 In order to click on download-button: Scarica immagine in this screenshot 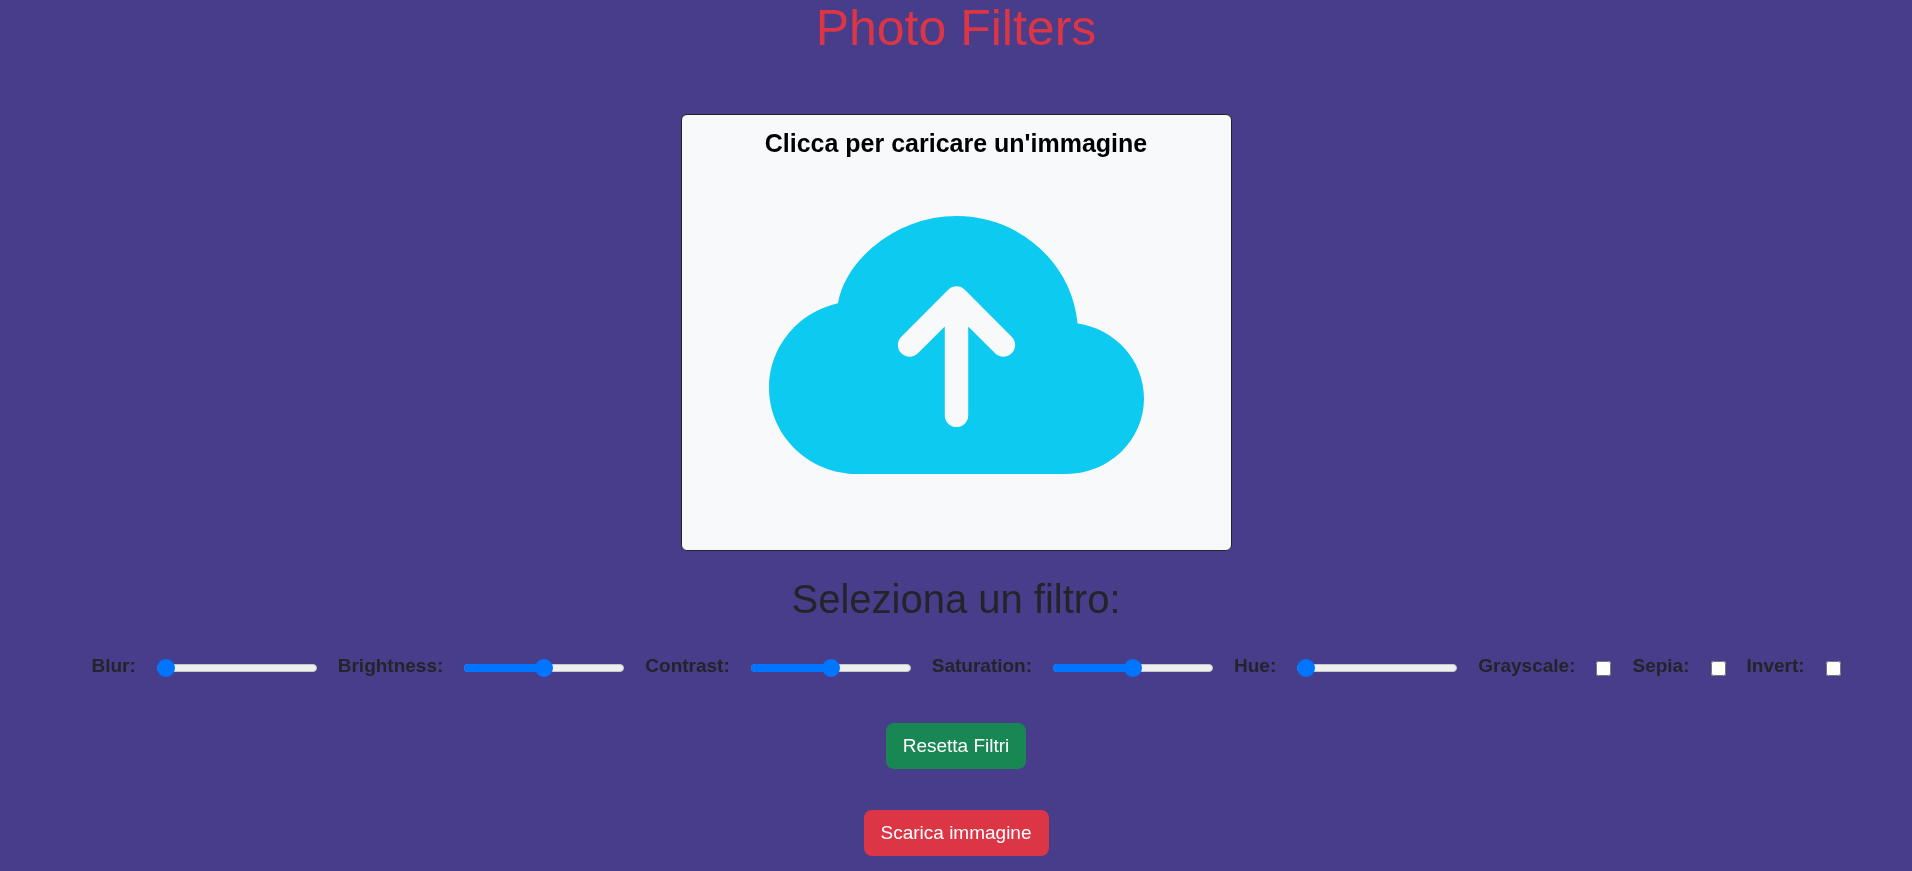, I will do `click(956, 833)`.